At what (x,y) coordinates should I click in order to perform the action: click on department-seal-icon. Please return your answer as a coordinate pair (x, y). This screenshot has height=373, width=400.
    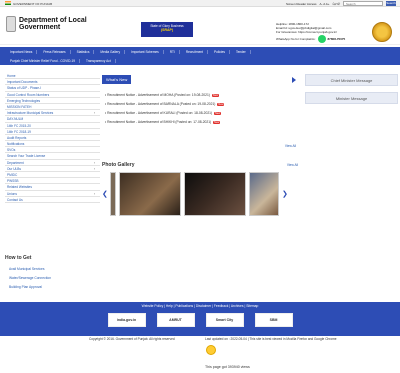
    Looking at the image, I should click on (382, 32).